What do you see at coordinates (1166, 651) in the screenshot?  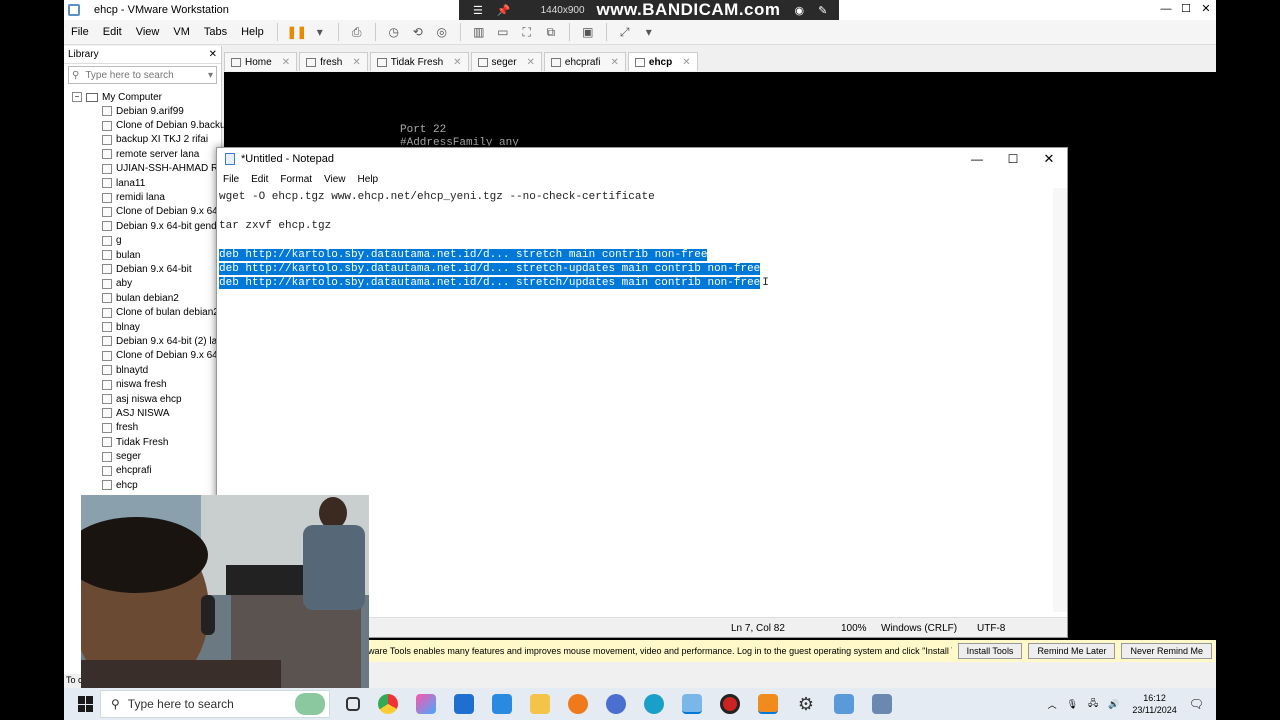 I see `never-remind-button: Never Remind Me` at bounding box center [1166, 651].